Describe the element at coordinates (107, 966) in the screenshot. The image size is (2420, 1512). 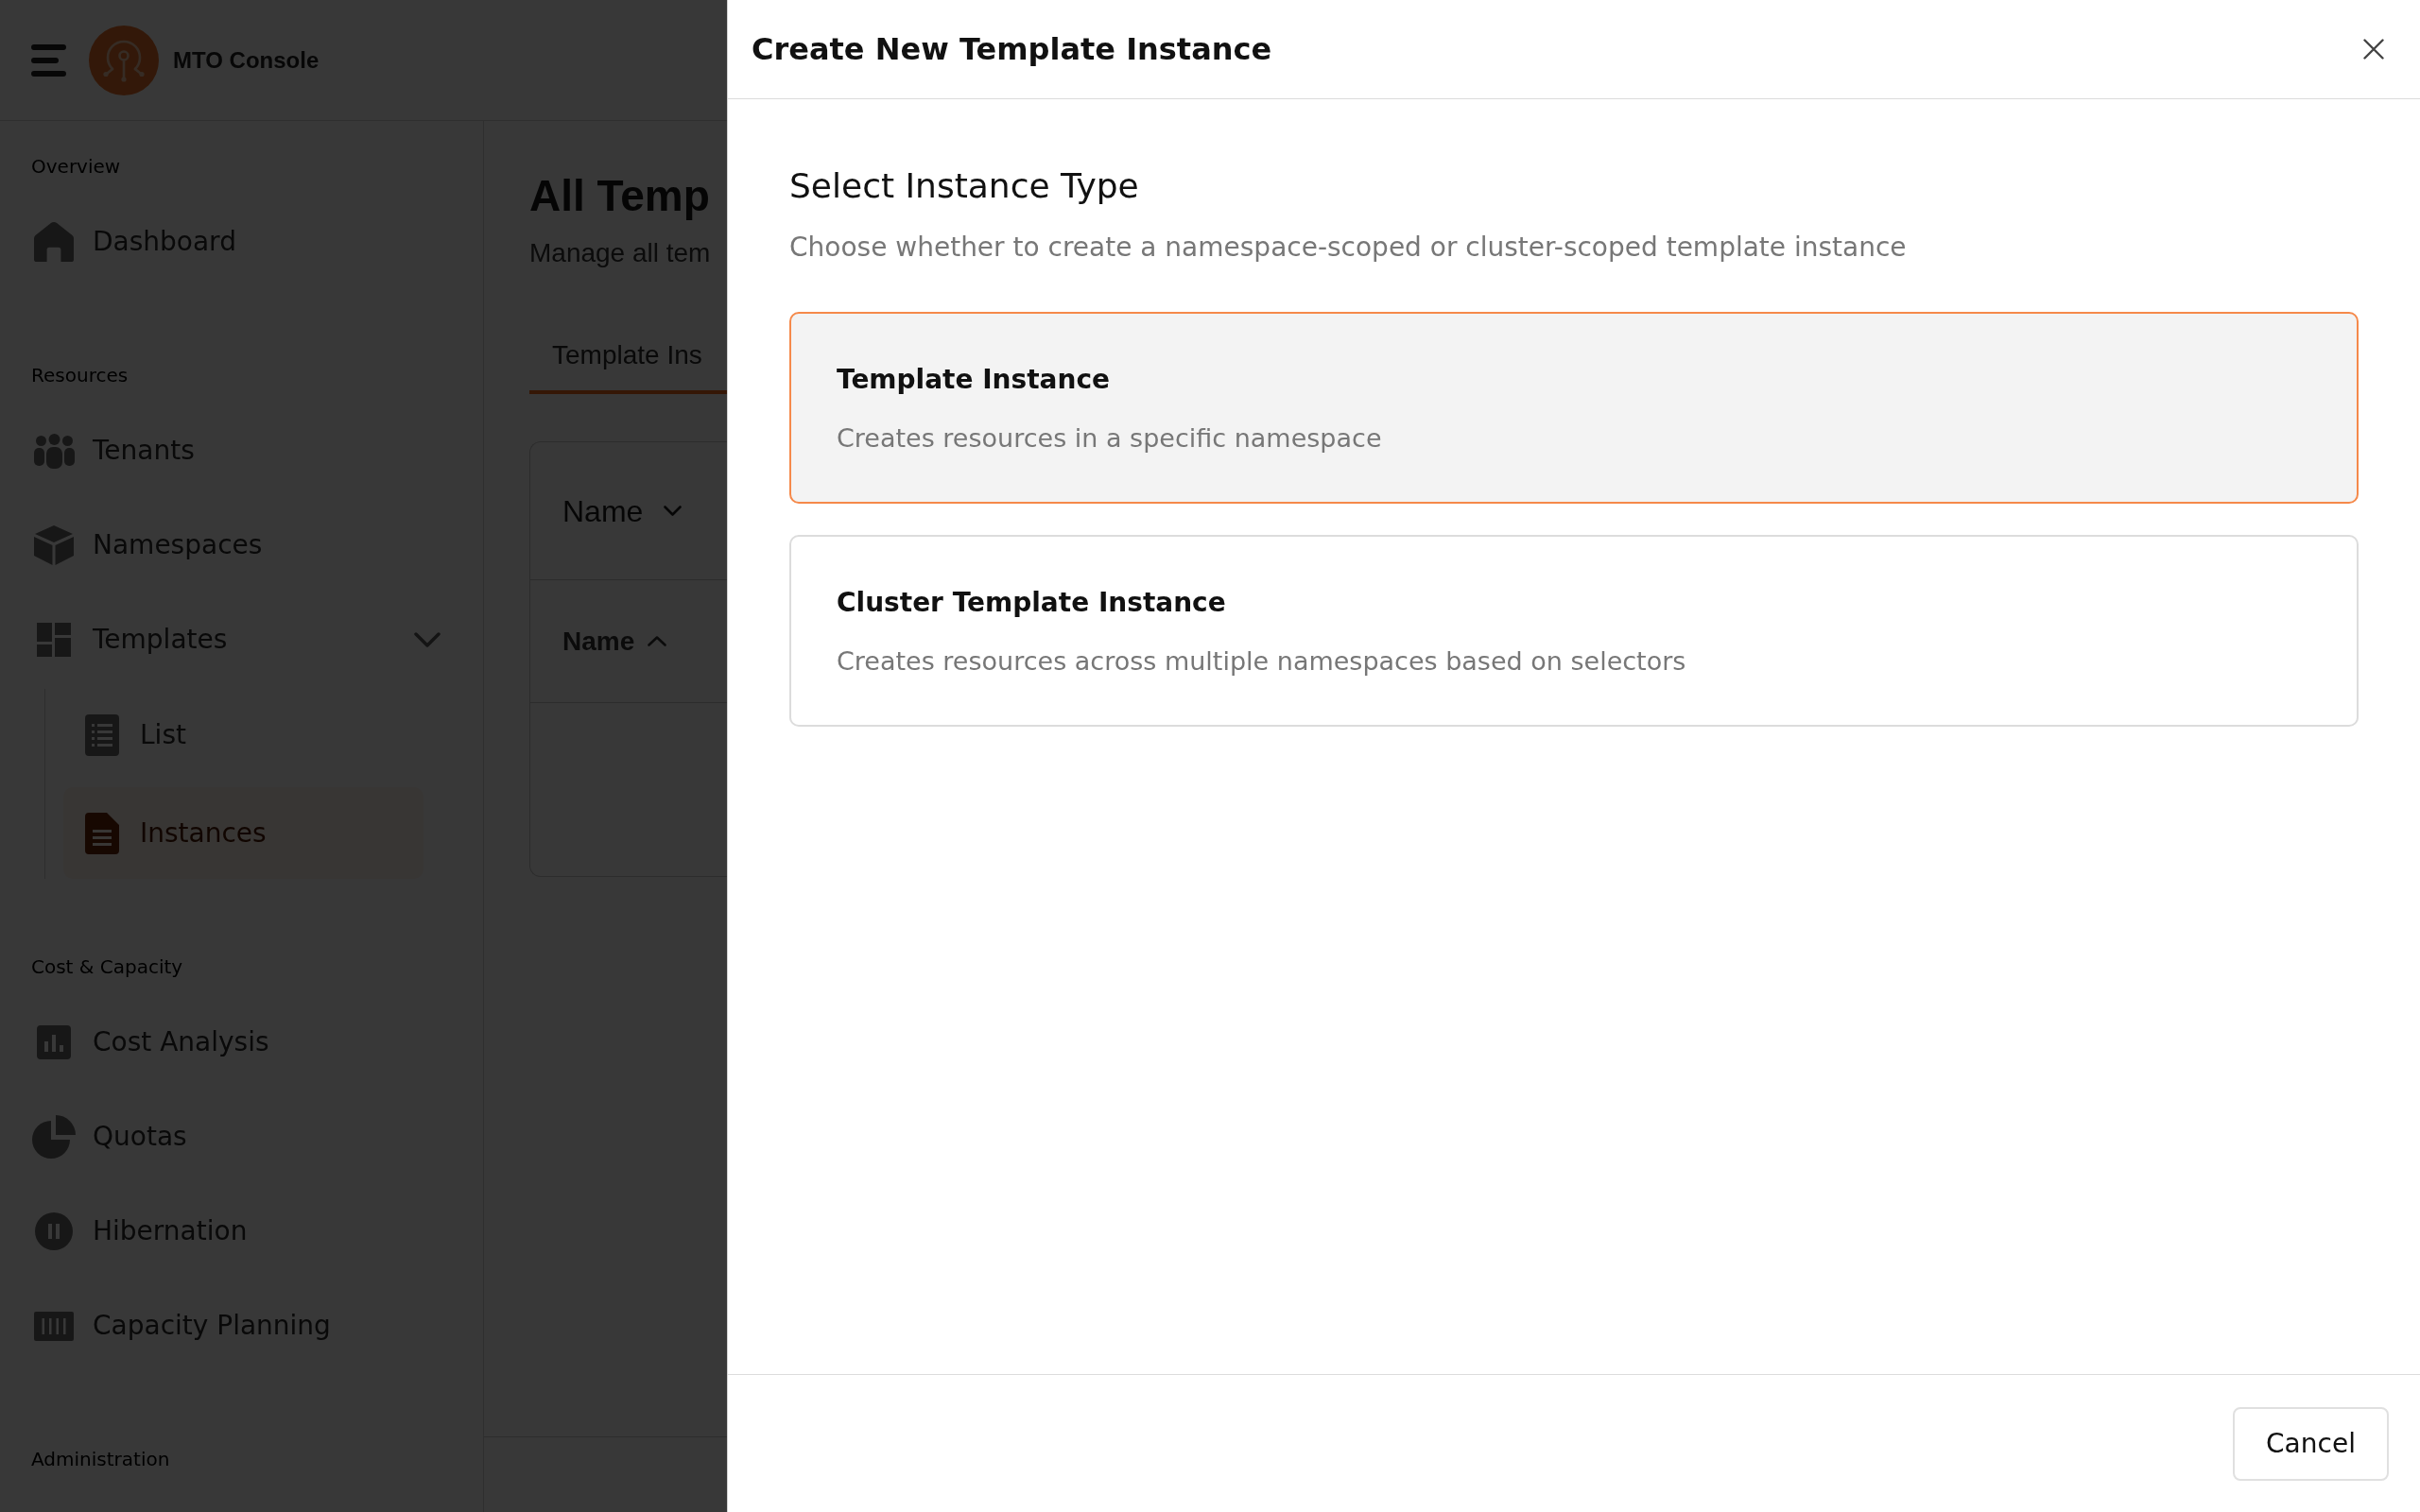
I see `nav-section-label: Cost & Capacity` at that location.